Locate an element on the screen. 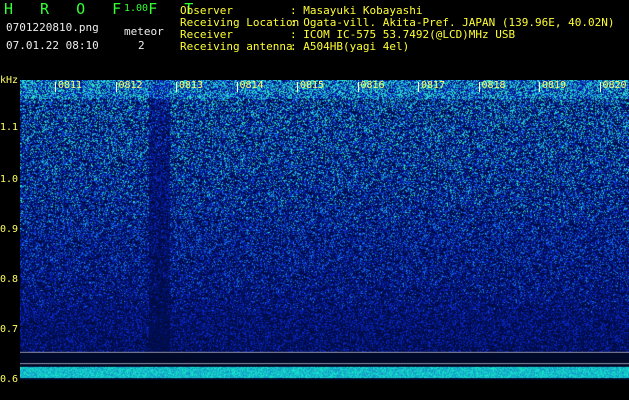 Image resolution: width=629 pixels, height=400 pixels. x-tick-label: 0818 is located at coordinates (493, 85).